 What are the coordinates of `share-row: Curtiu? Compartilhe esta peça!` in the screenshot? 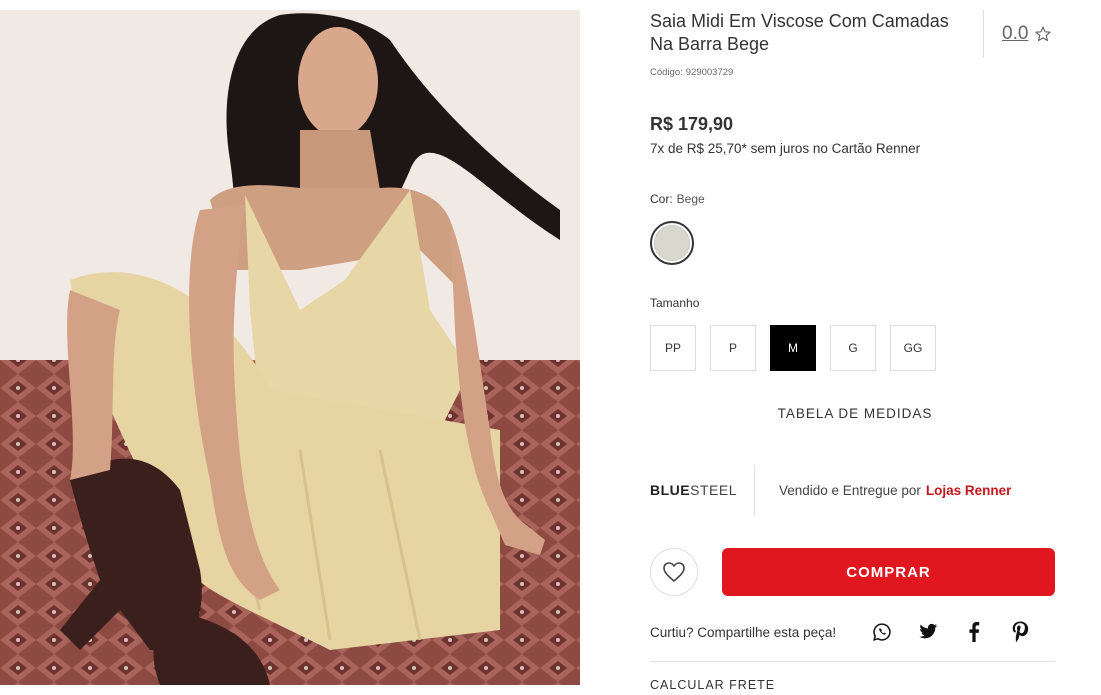 It's located at (855, 632).